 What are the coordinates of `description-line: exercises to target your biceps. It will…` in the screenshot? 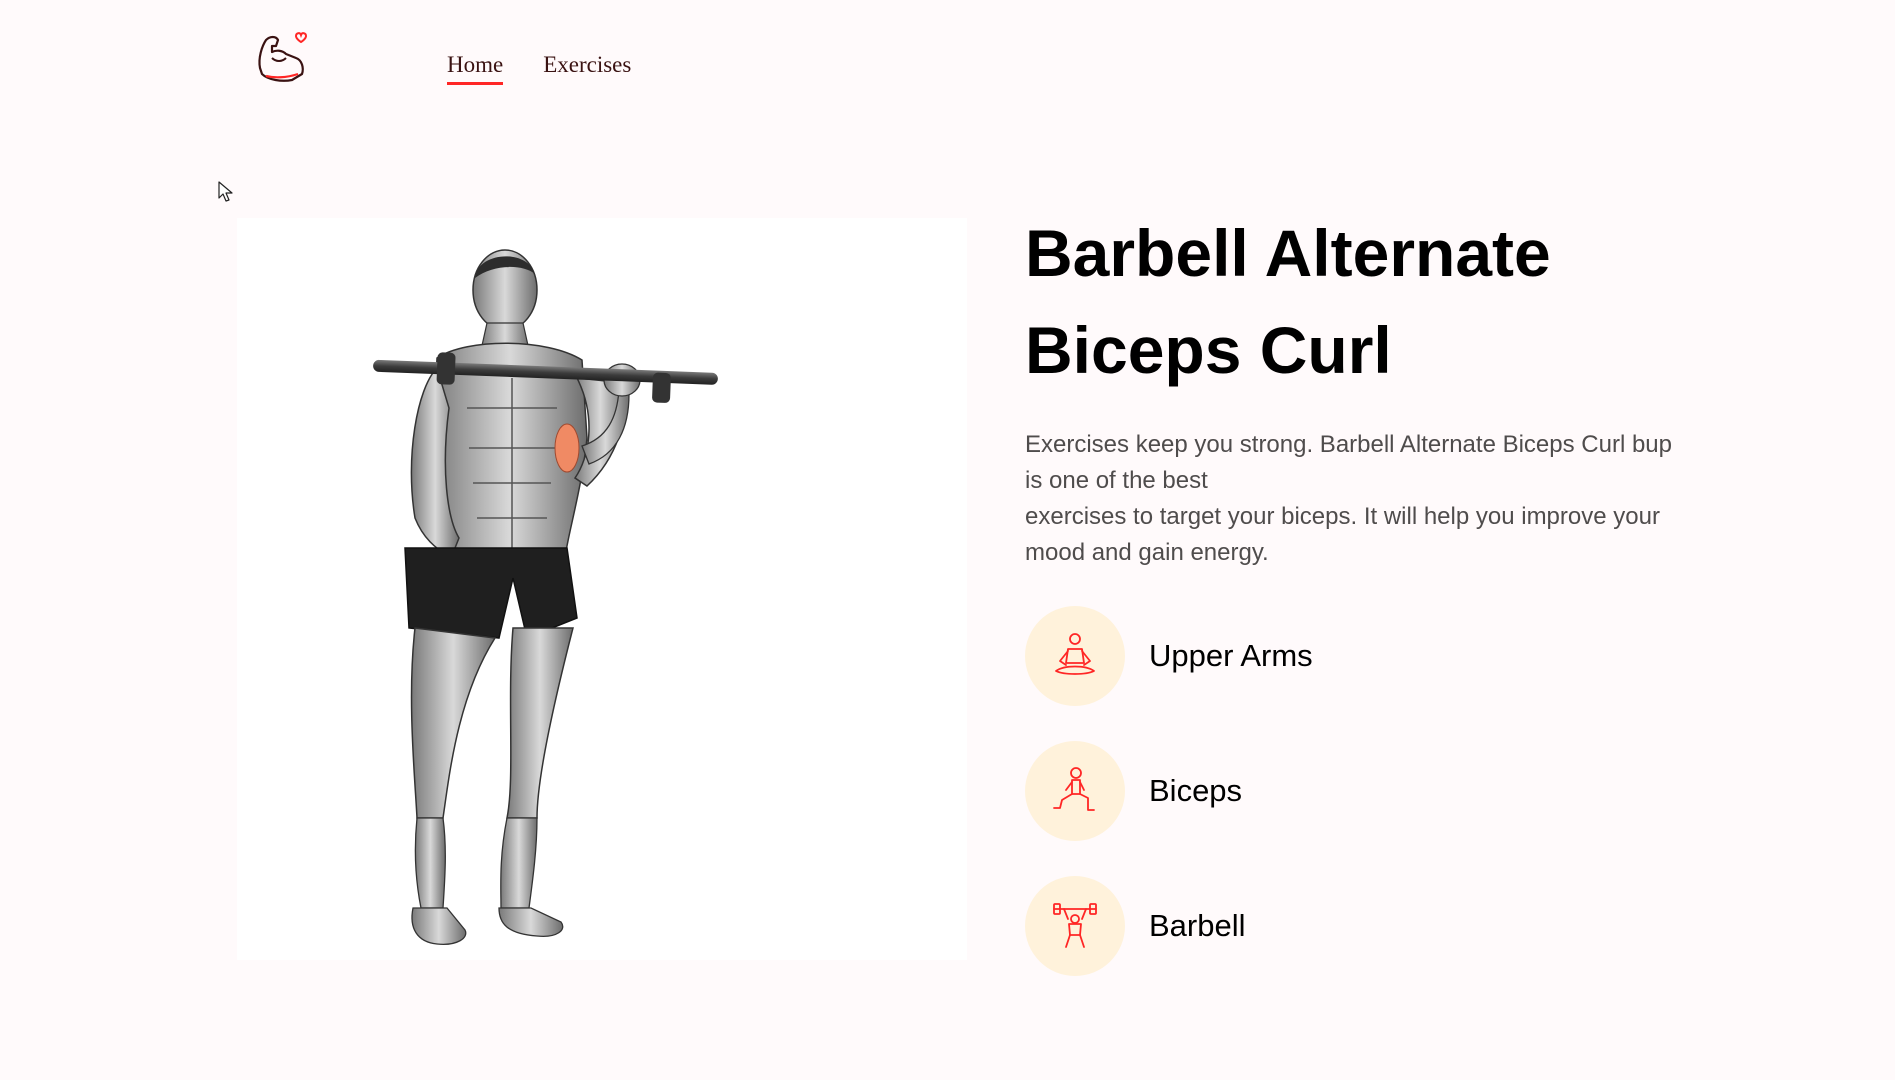 It's located at (1342, 534).